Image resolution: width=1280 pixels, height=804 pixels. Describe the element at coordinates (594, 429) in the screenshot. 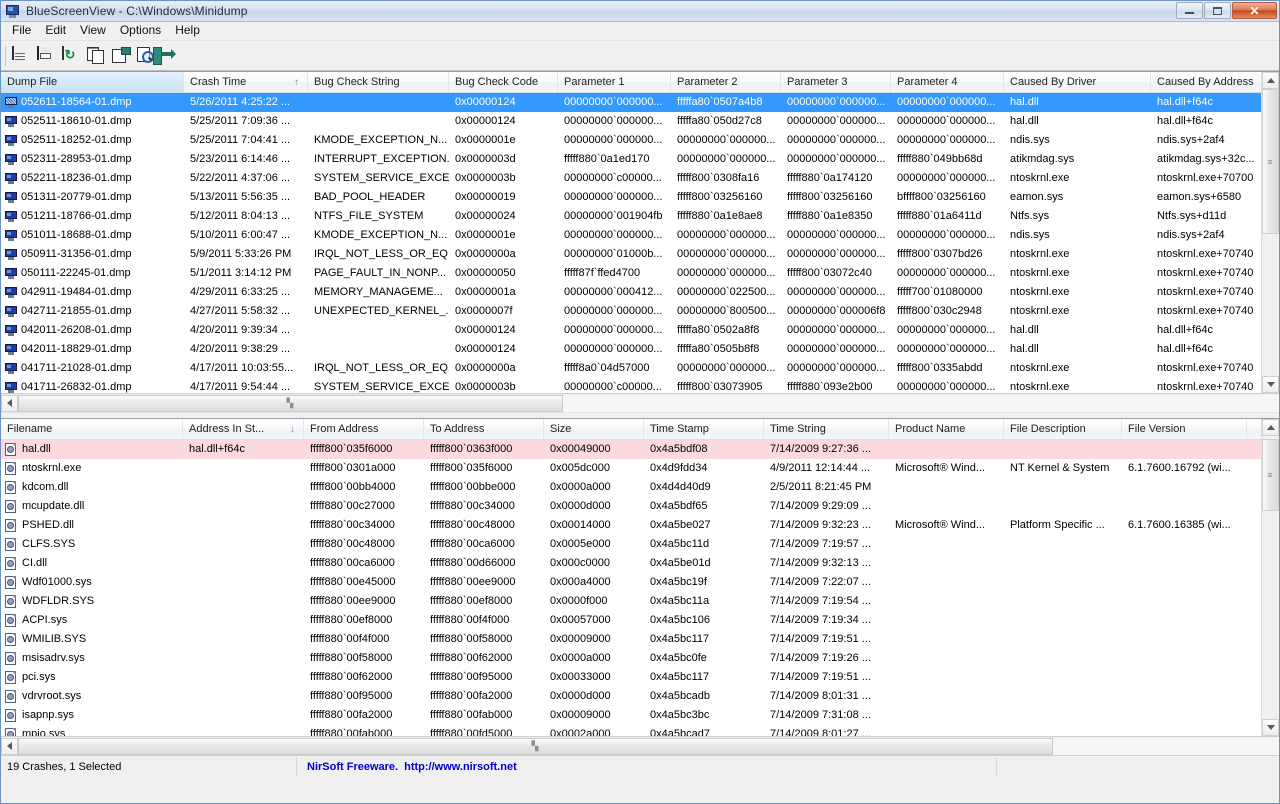

I see `driver-list-column-header: Size` at that location.